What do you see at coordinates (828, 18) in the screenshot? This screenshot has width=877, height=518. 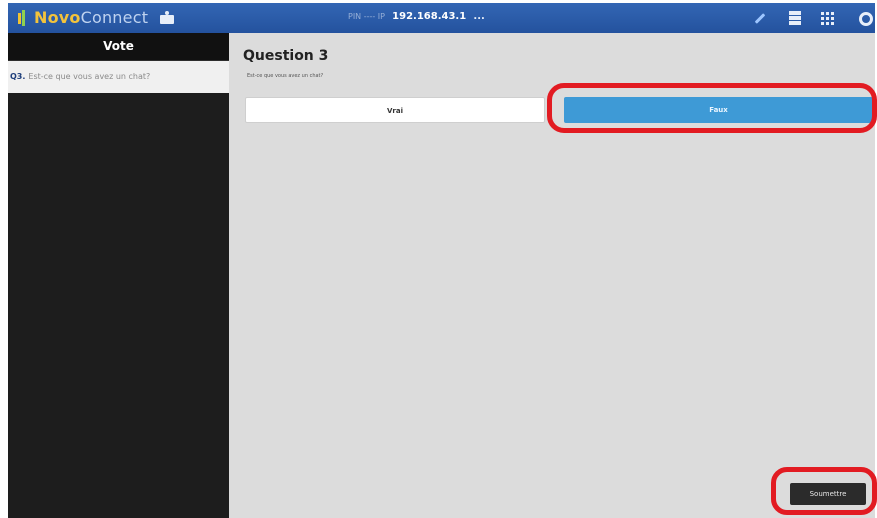 I see `grid-icon` at bounding box center [828, 18].